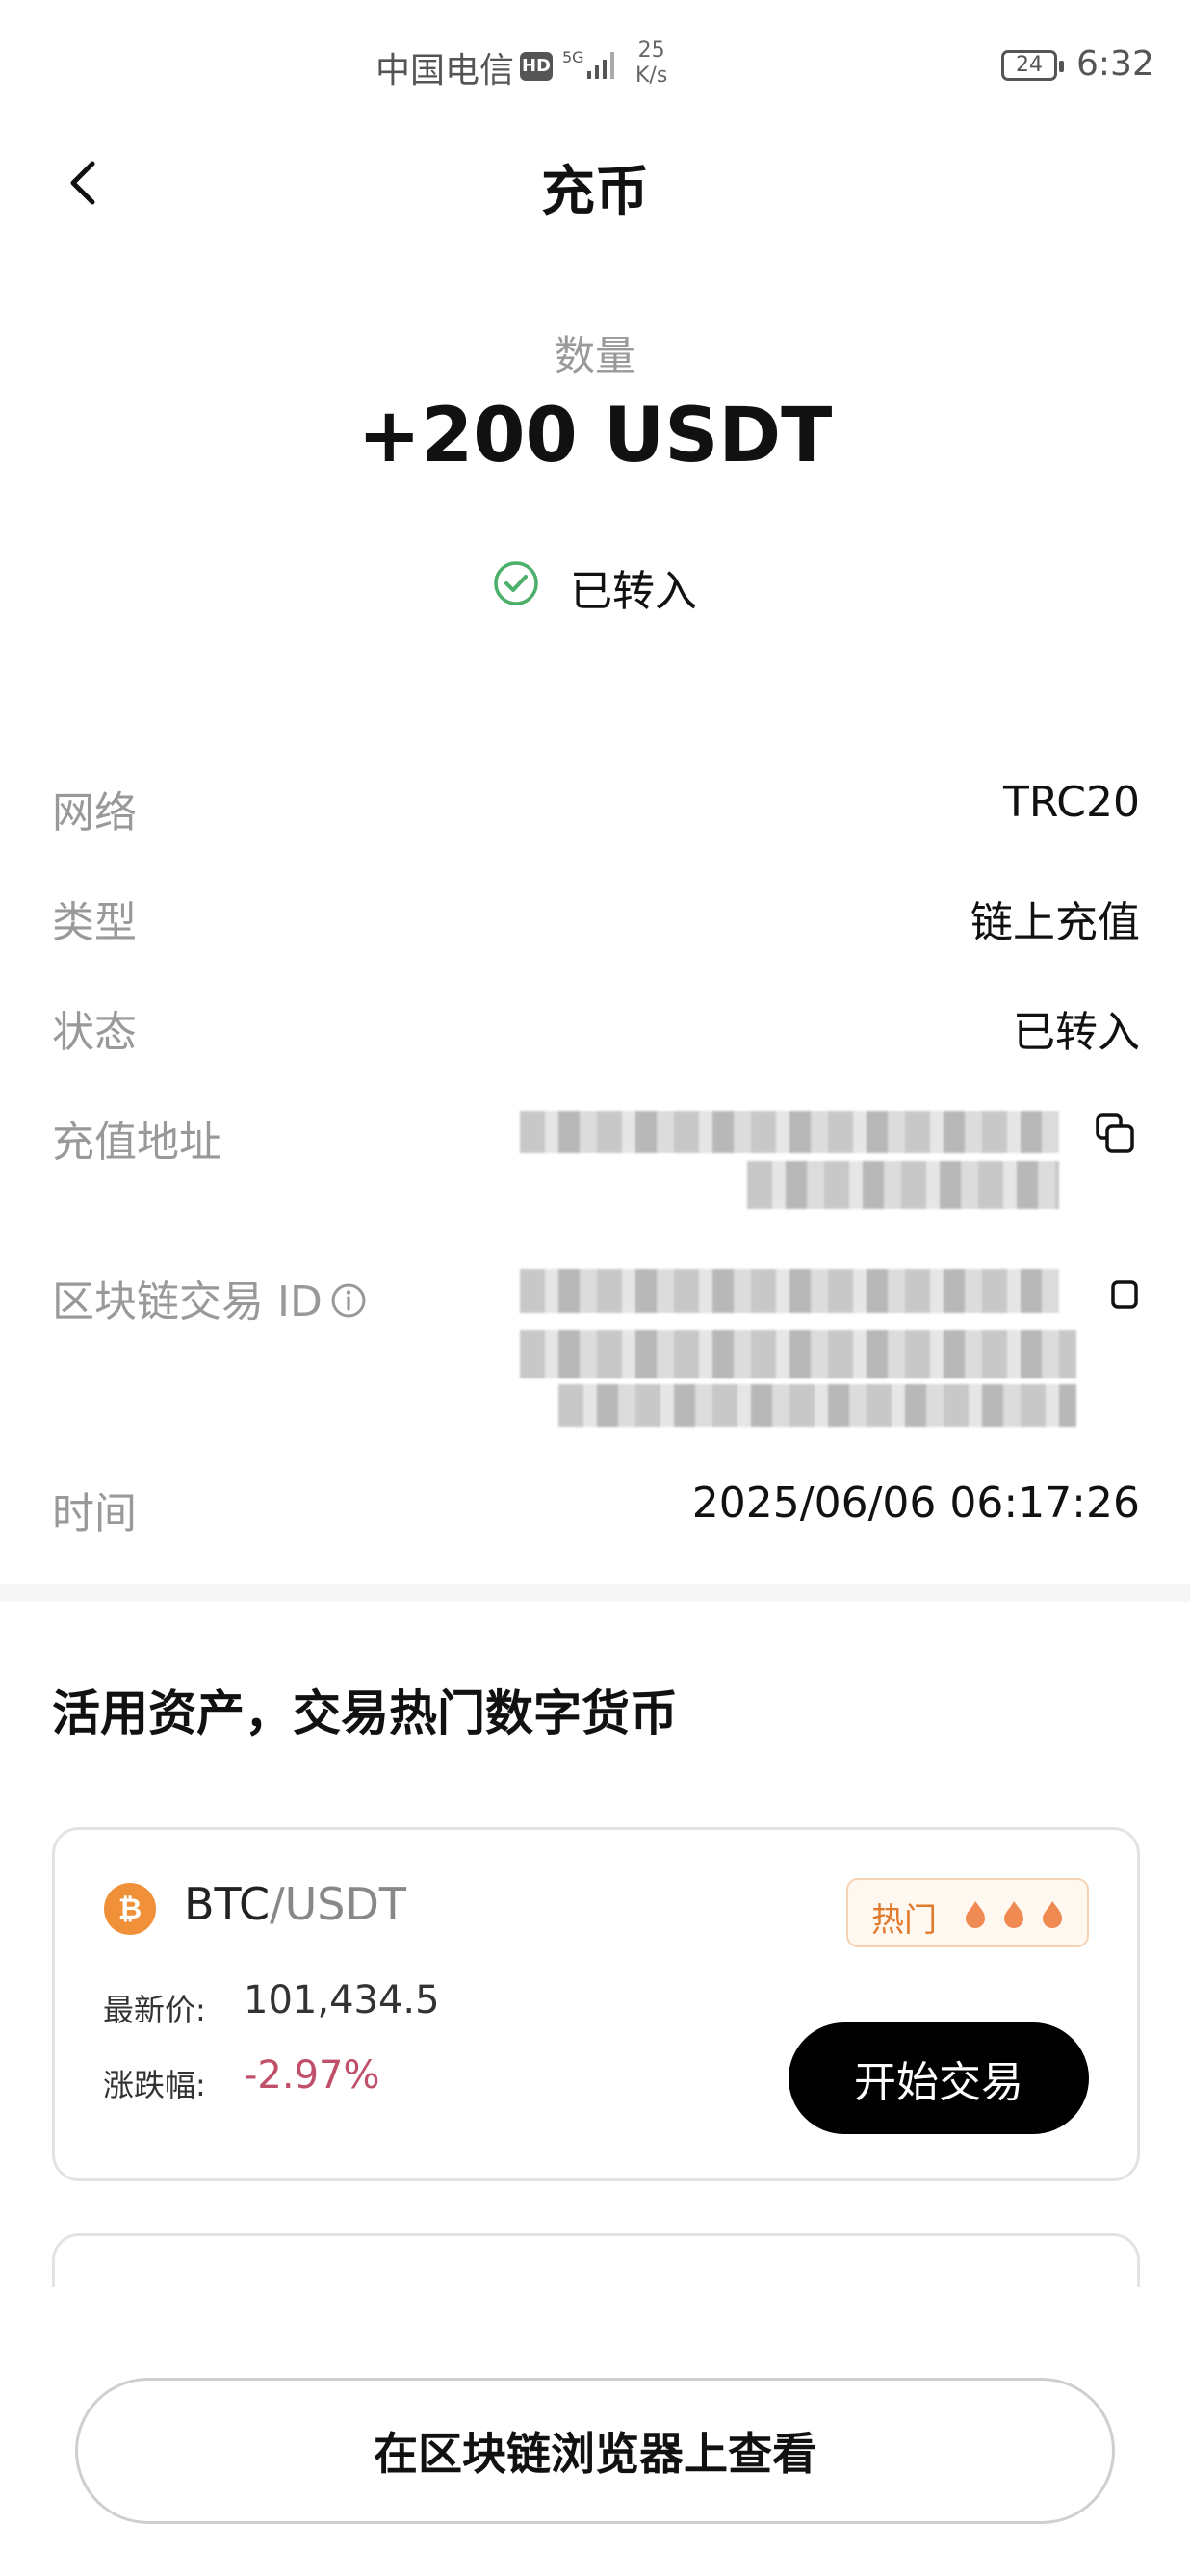  I want to click on status-bar: 中国电信 HD 5G 25 K/s 24 6:32, so click(595, 67).